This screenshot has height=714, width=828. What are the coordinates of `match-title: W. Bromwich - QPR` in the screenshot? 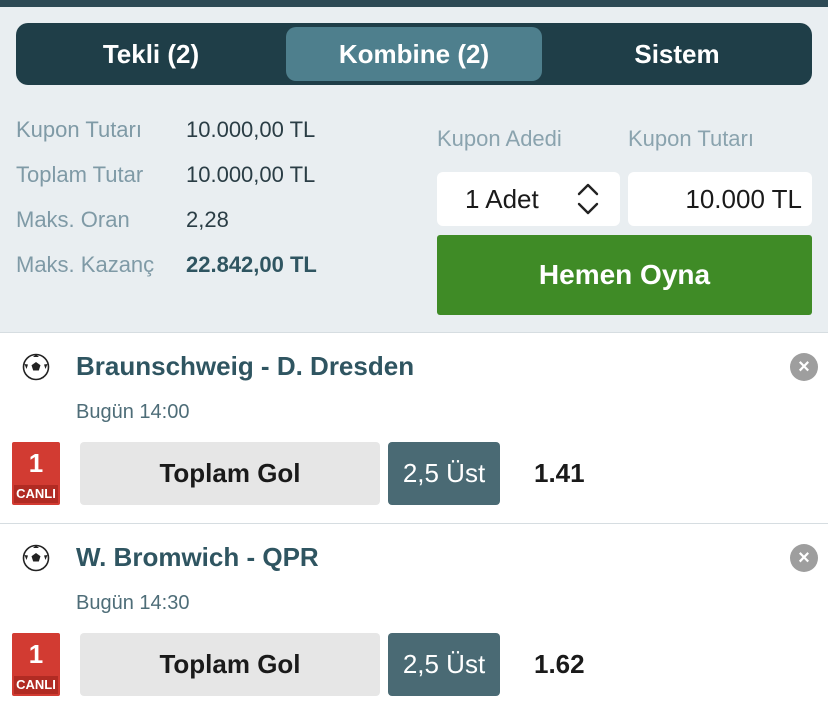 It's located at (197, 557).